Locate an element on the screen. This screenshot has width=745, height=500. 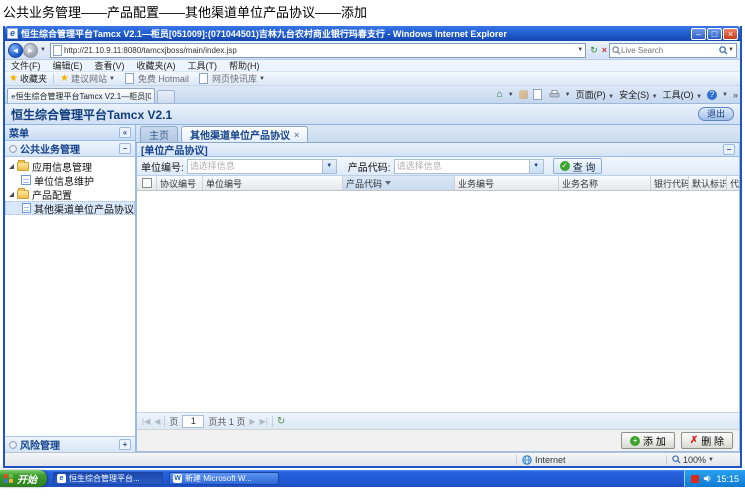
col-product-code: 产品代码 is located at coordinates (399, 183).